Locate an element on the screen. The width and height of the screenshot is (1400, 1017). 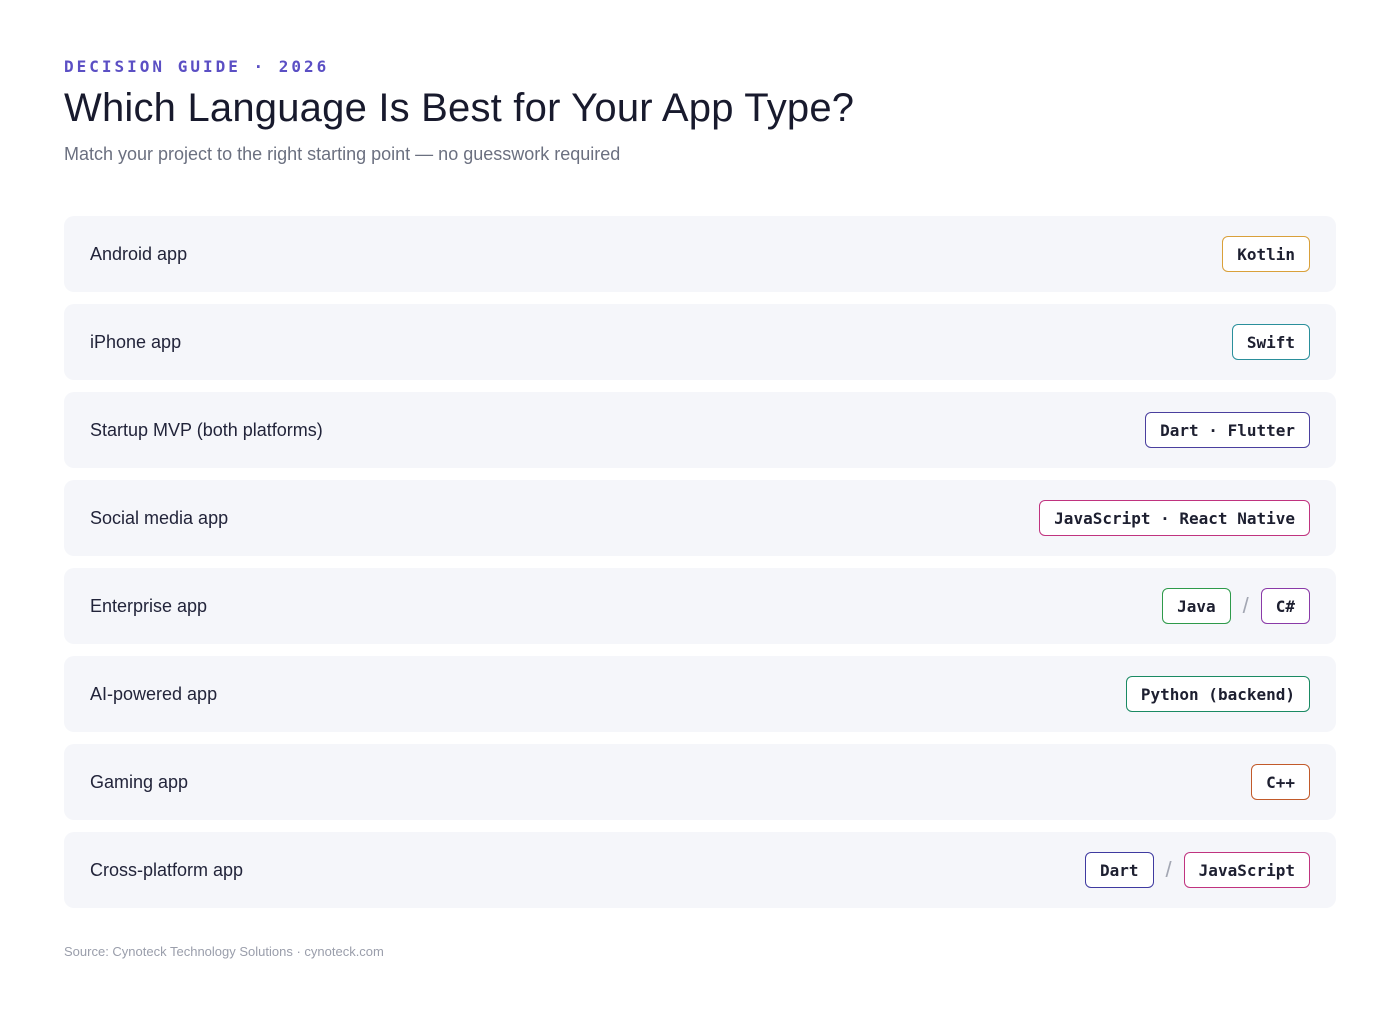
app-type-label: AI-powered app is located at coordinates (154, 693).